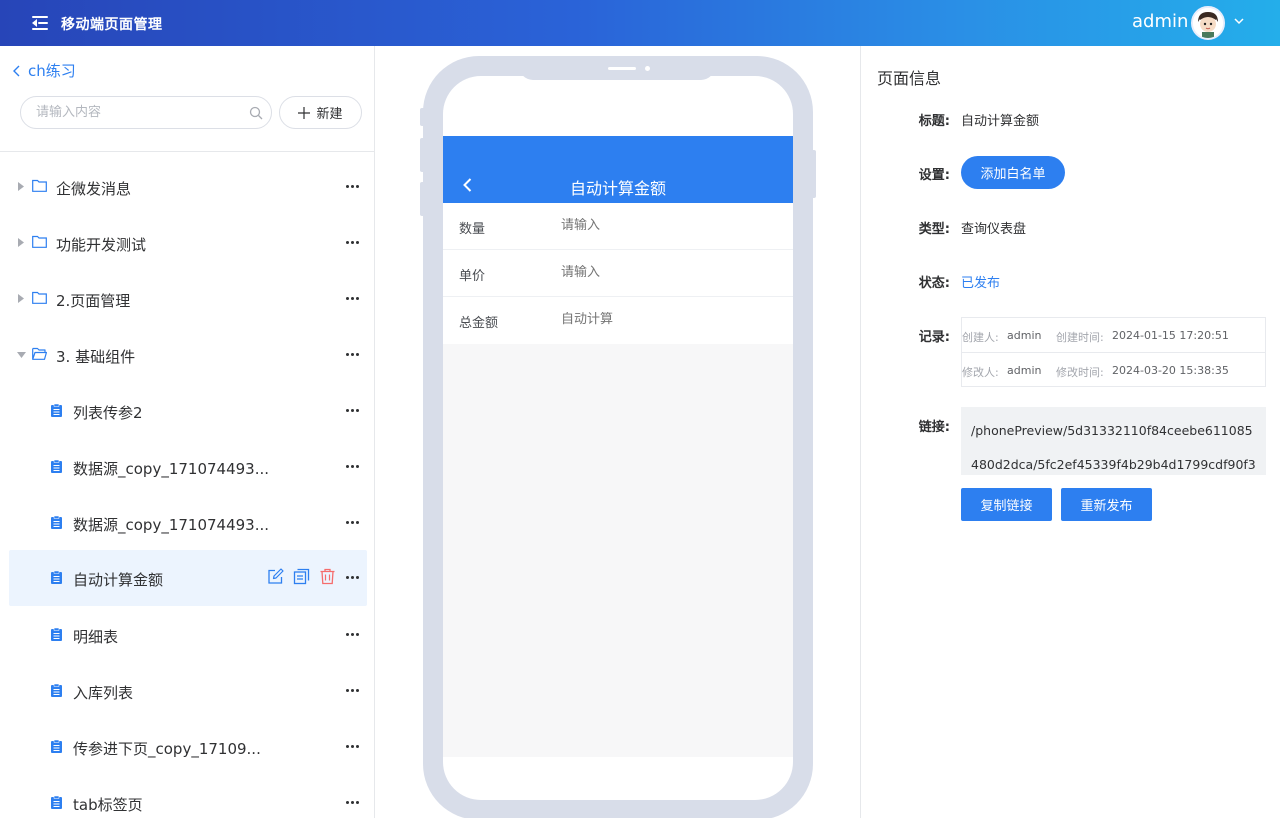 This screenshot has height=818, width=1280. I want to click on tree-item-page: 明细表, so click(188, 635).